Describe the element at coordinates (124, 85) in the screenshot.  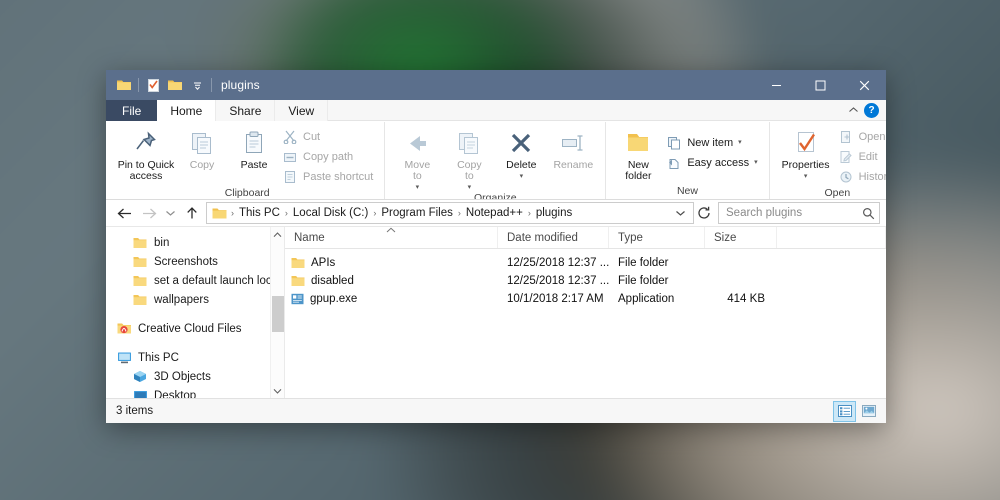
I see `folder-icon` at that location.